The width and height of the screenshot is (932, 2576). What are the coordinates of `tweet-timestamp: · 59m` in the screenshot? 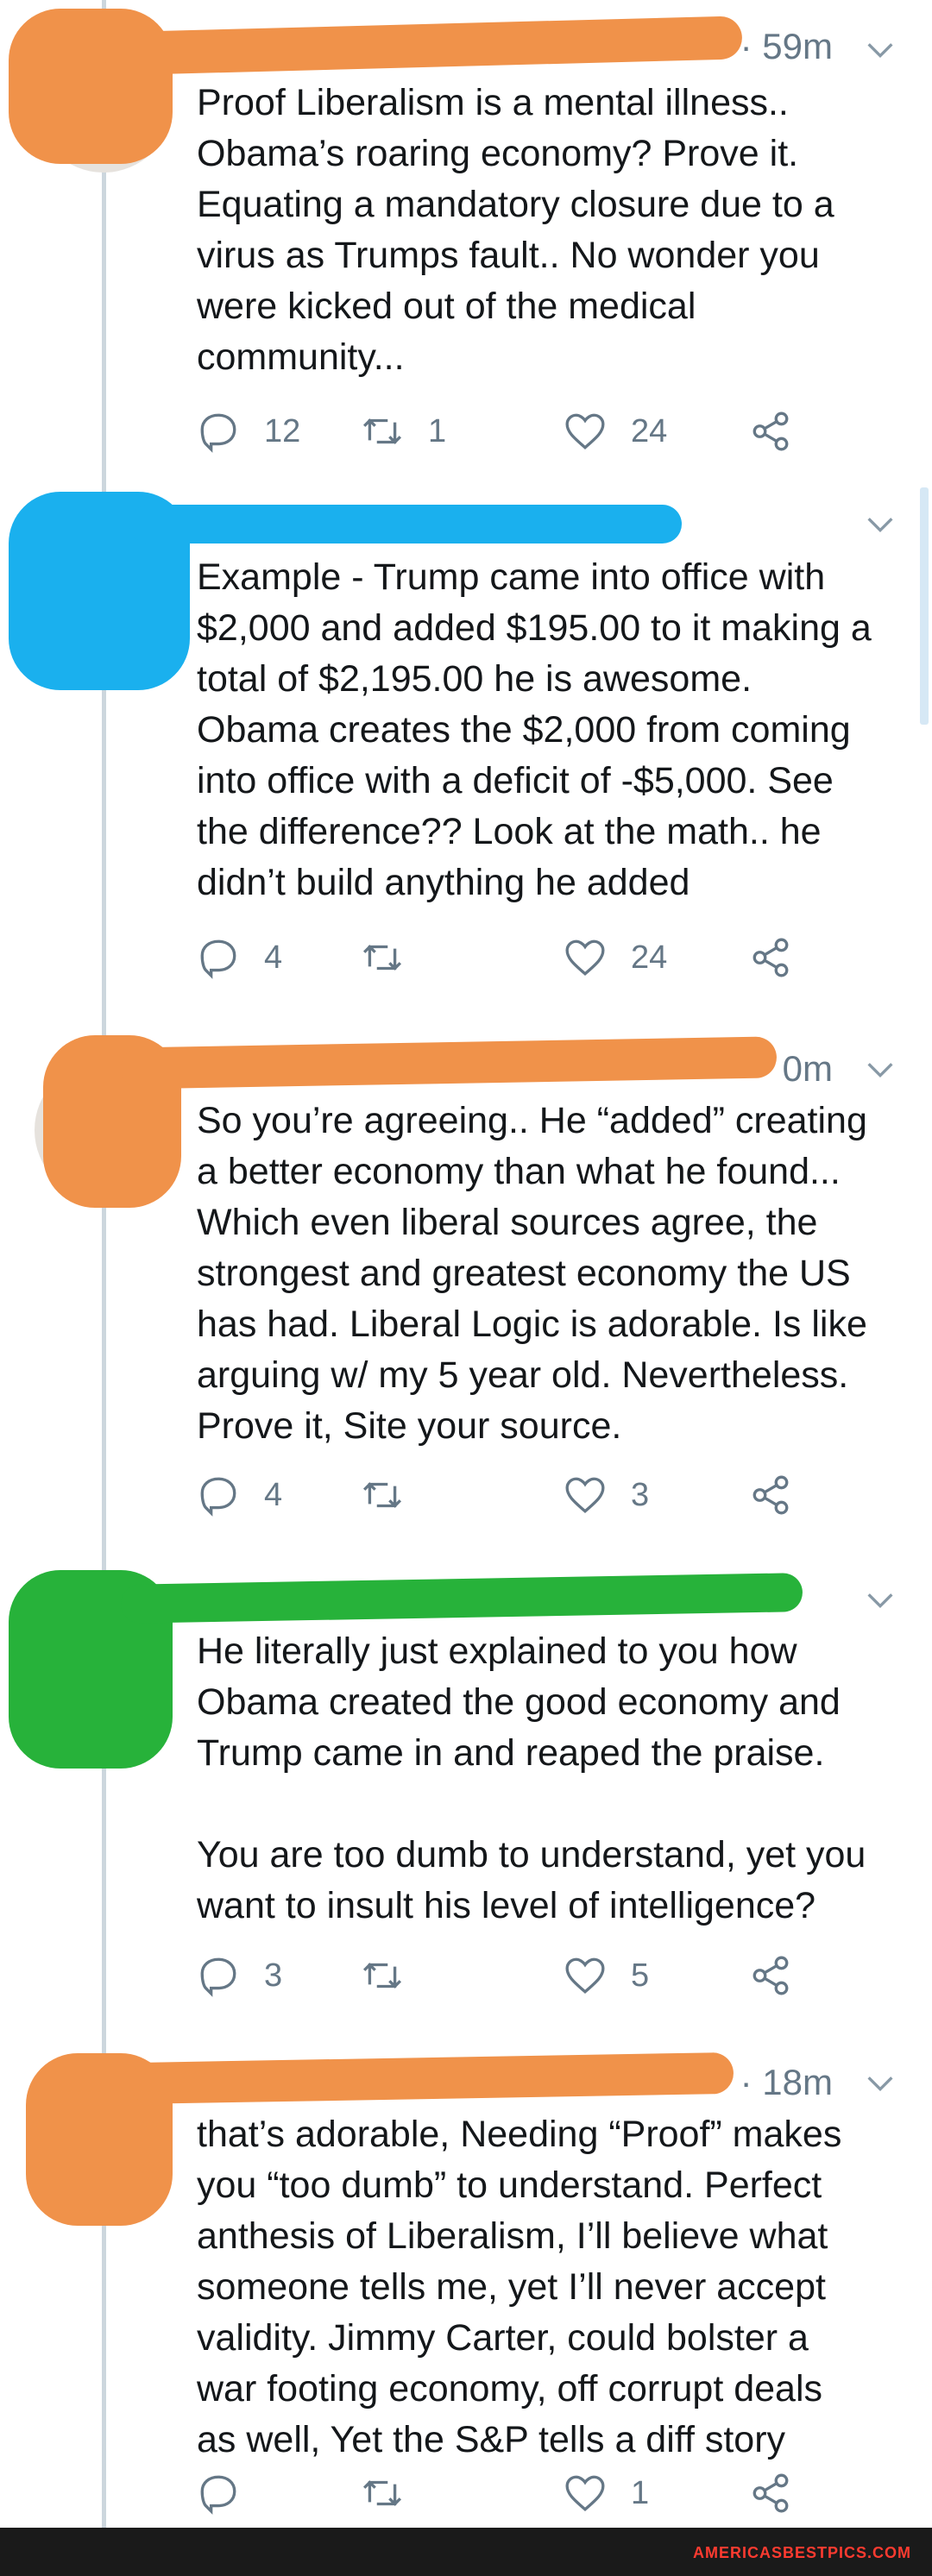 It's located at (786, 46).